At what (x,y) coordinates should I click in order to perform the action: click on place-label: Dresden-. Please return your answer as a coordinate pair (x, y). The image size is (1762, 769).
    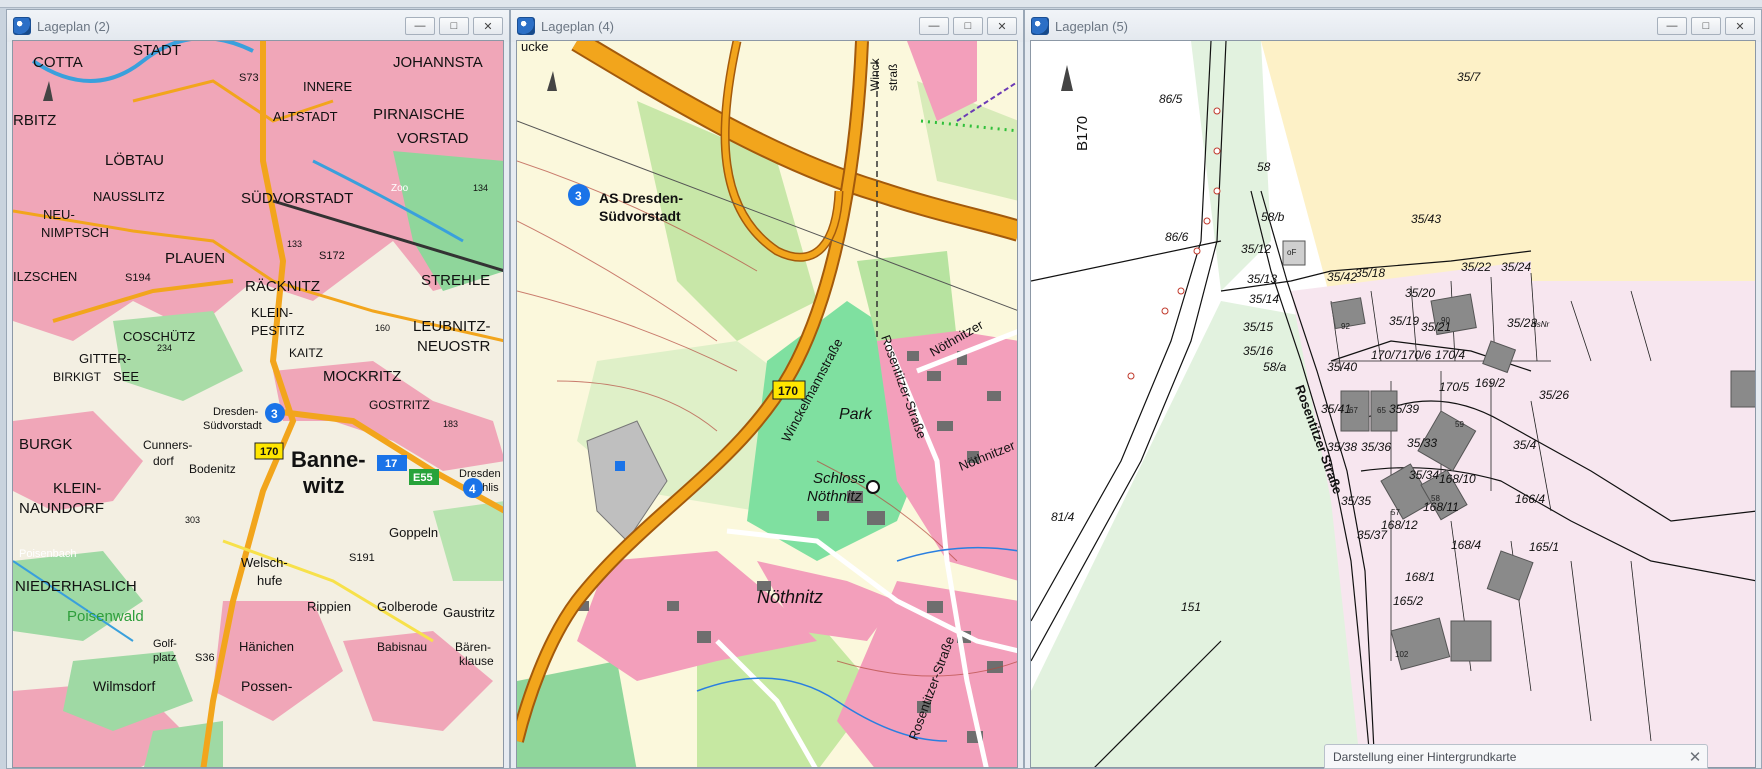
    Looking at the image, I should click on (236, 412).